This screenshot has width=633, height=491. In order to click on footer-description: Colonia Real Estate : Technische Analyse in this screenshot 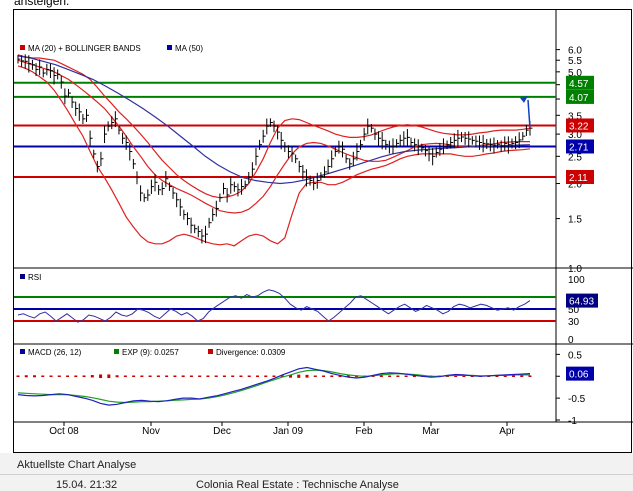, I will do `click(297, 485)`.